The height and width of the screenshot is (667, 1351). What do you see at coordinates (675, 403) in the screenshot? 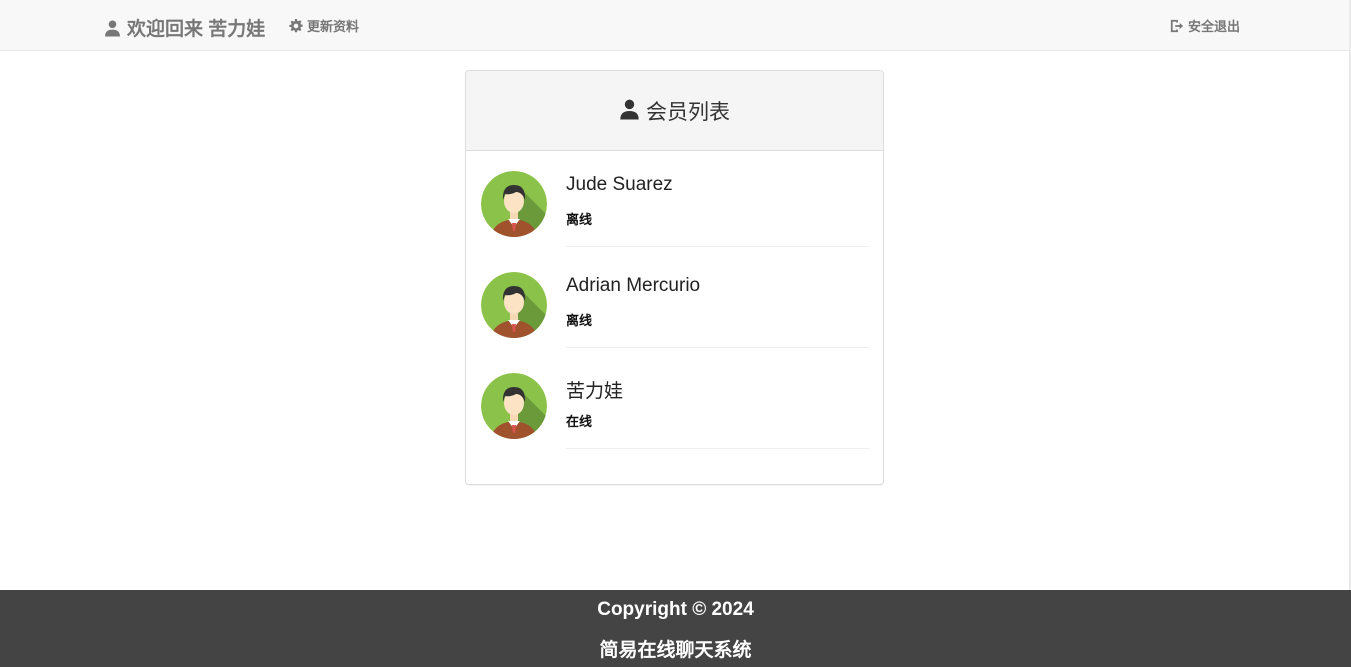
I see `member-list-item: 苦力娃 在线` at bounding box center [675, 403].